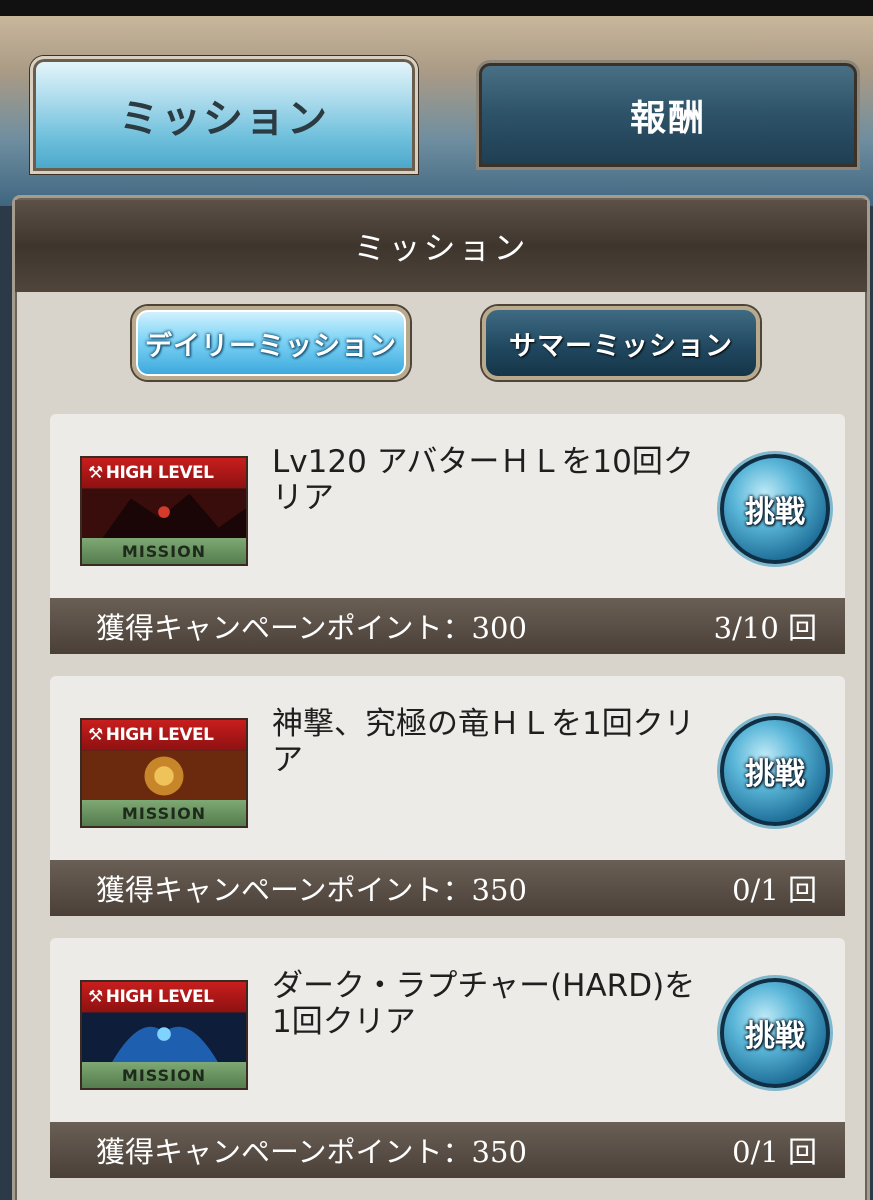  What do you see at coordinates (271, 346) in the screenshot?
I see `subtab-daily-label: デイリーミッション` at bounding box center [271, 346].